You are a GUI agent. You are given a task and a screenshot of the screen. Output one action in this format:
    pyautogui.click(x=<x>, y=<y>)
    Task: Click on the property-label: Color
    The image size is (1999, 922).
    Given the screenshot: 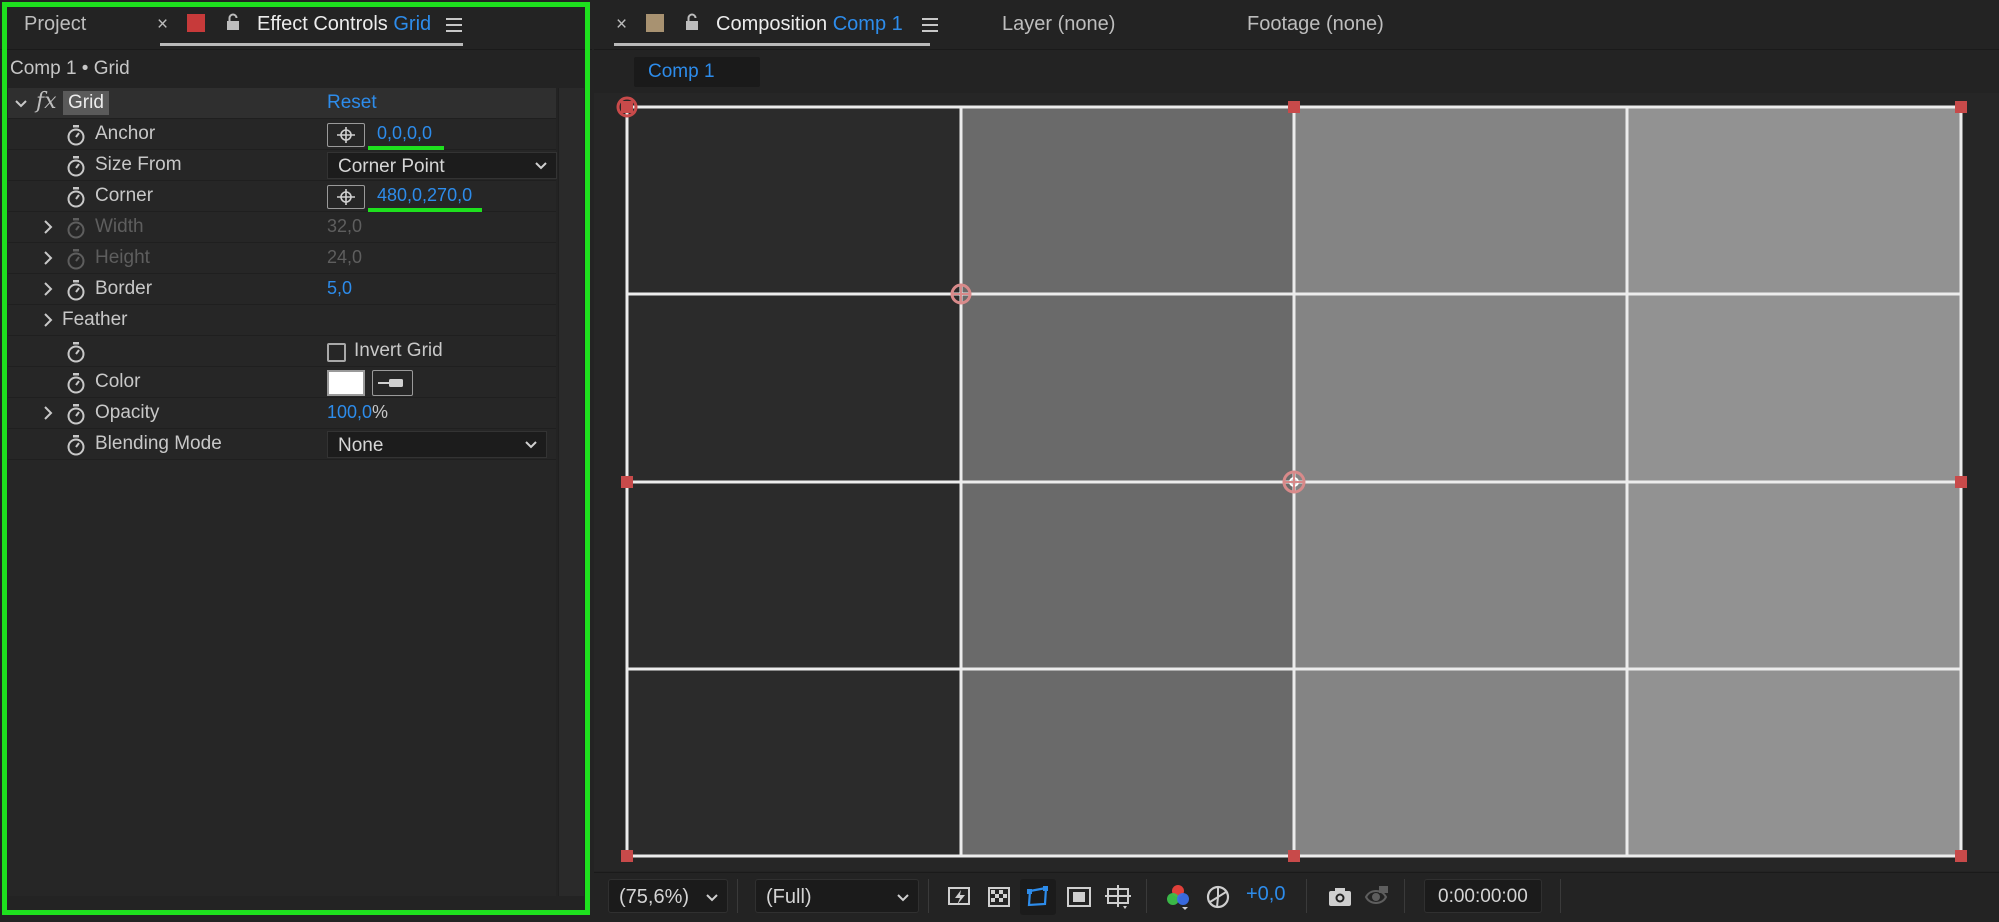 What is the action you would take?
    pyautogui.click(x=118, y=381)
    